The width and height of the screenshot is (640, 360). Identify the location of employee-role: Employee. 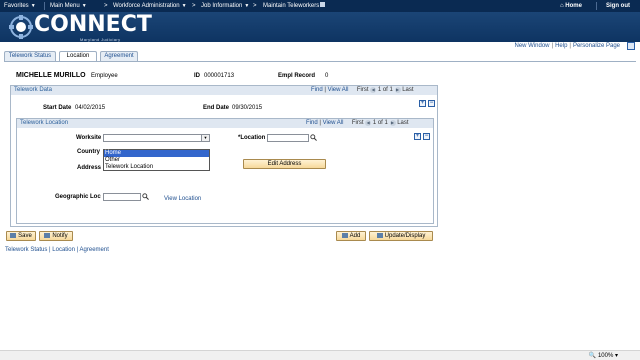
(104, 76).